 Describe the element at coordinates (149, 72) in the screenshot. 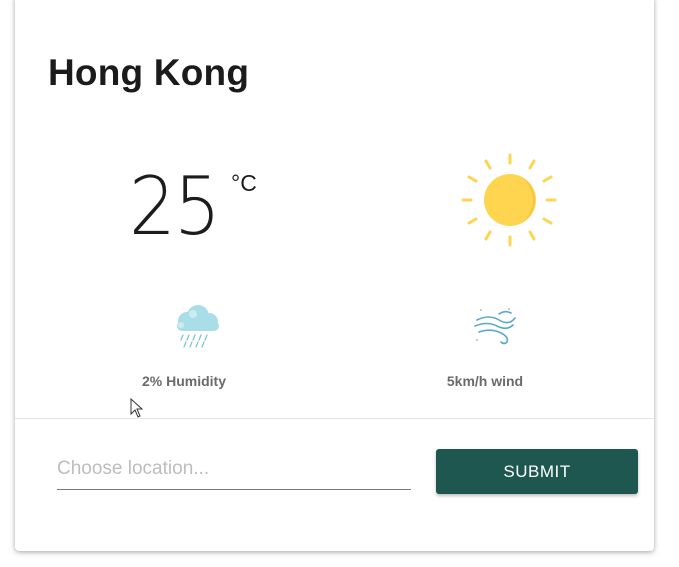

I see `city-name: Hong Kong` at that location.